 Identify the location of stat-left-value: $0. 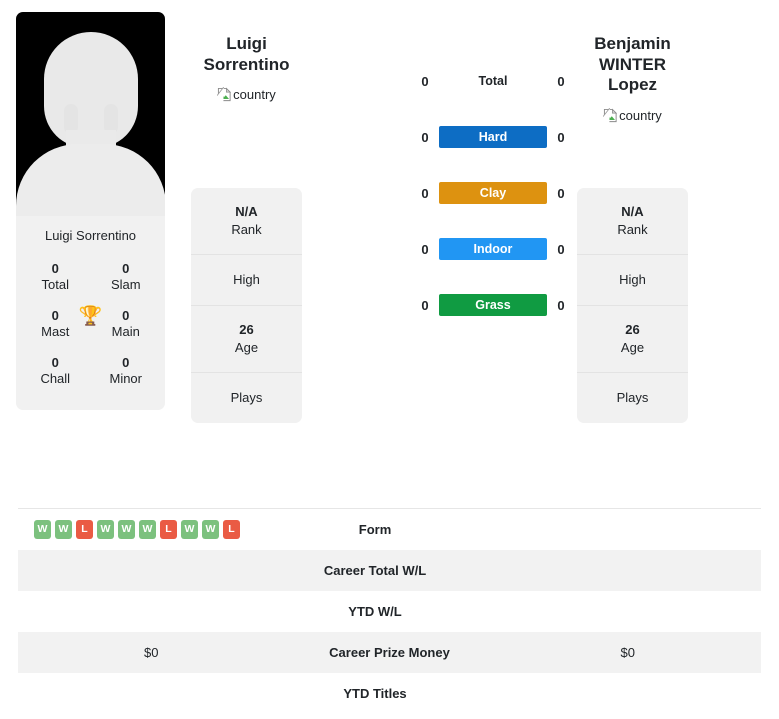
(151, 652).